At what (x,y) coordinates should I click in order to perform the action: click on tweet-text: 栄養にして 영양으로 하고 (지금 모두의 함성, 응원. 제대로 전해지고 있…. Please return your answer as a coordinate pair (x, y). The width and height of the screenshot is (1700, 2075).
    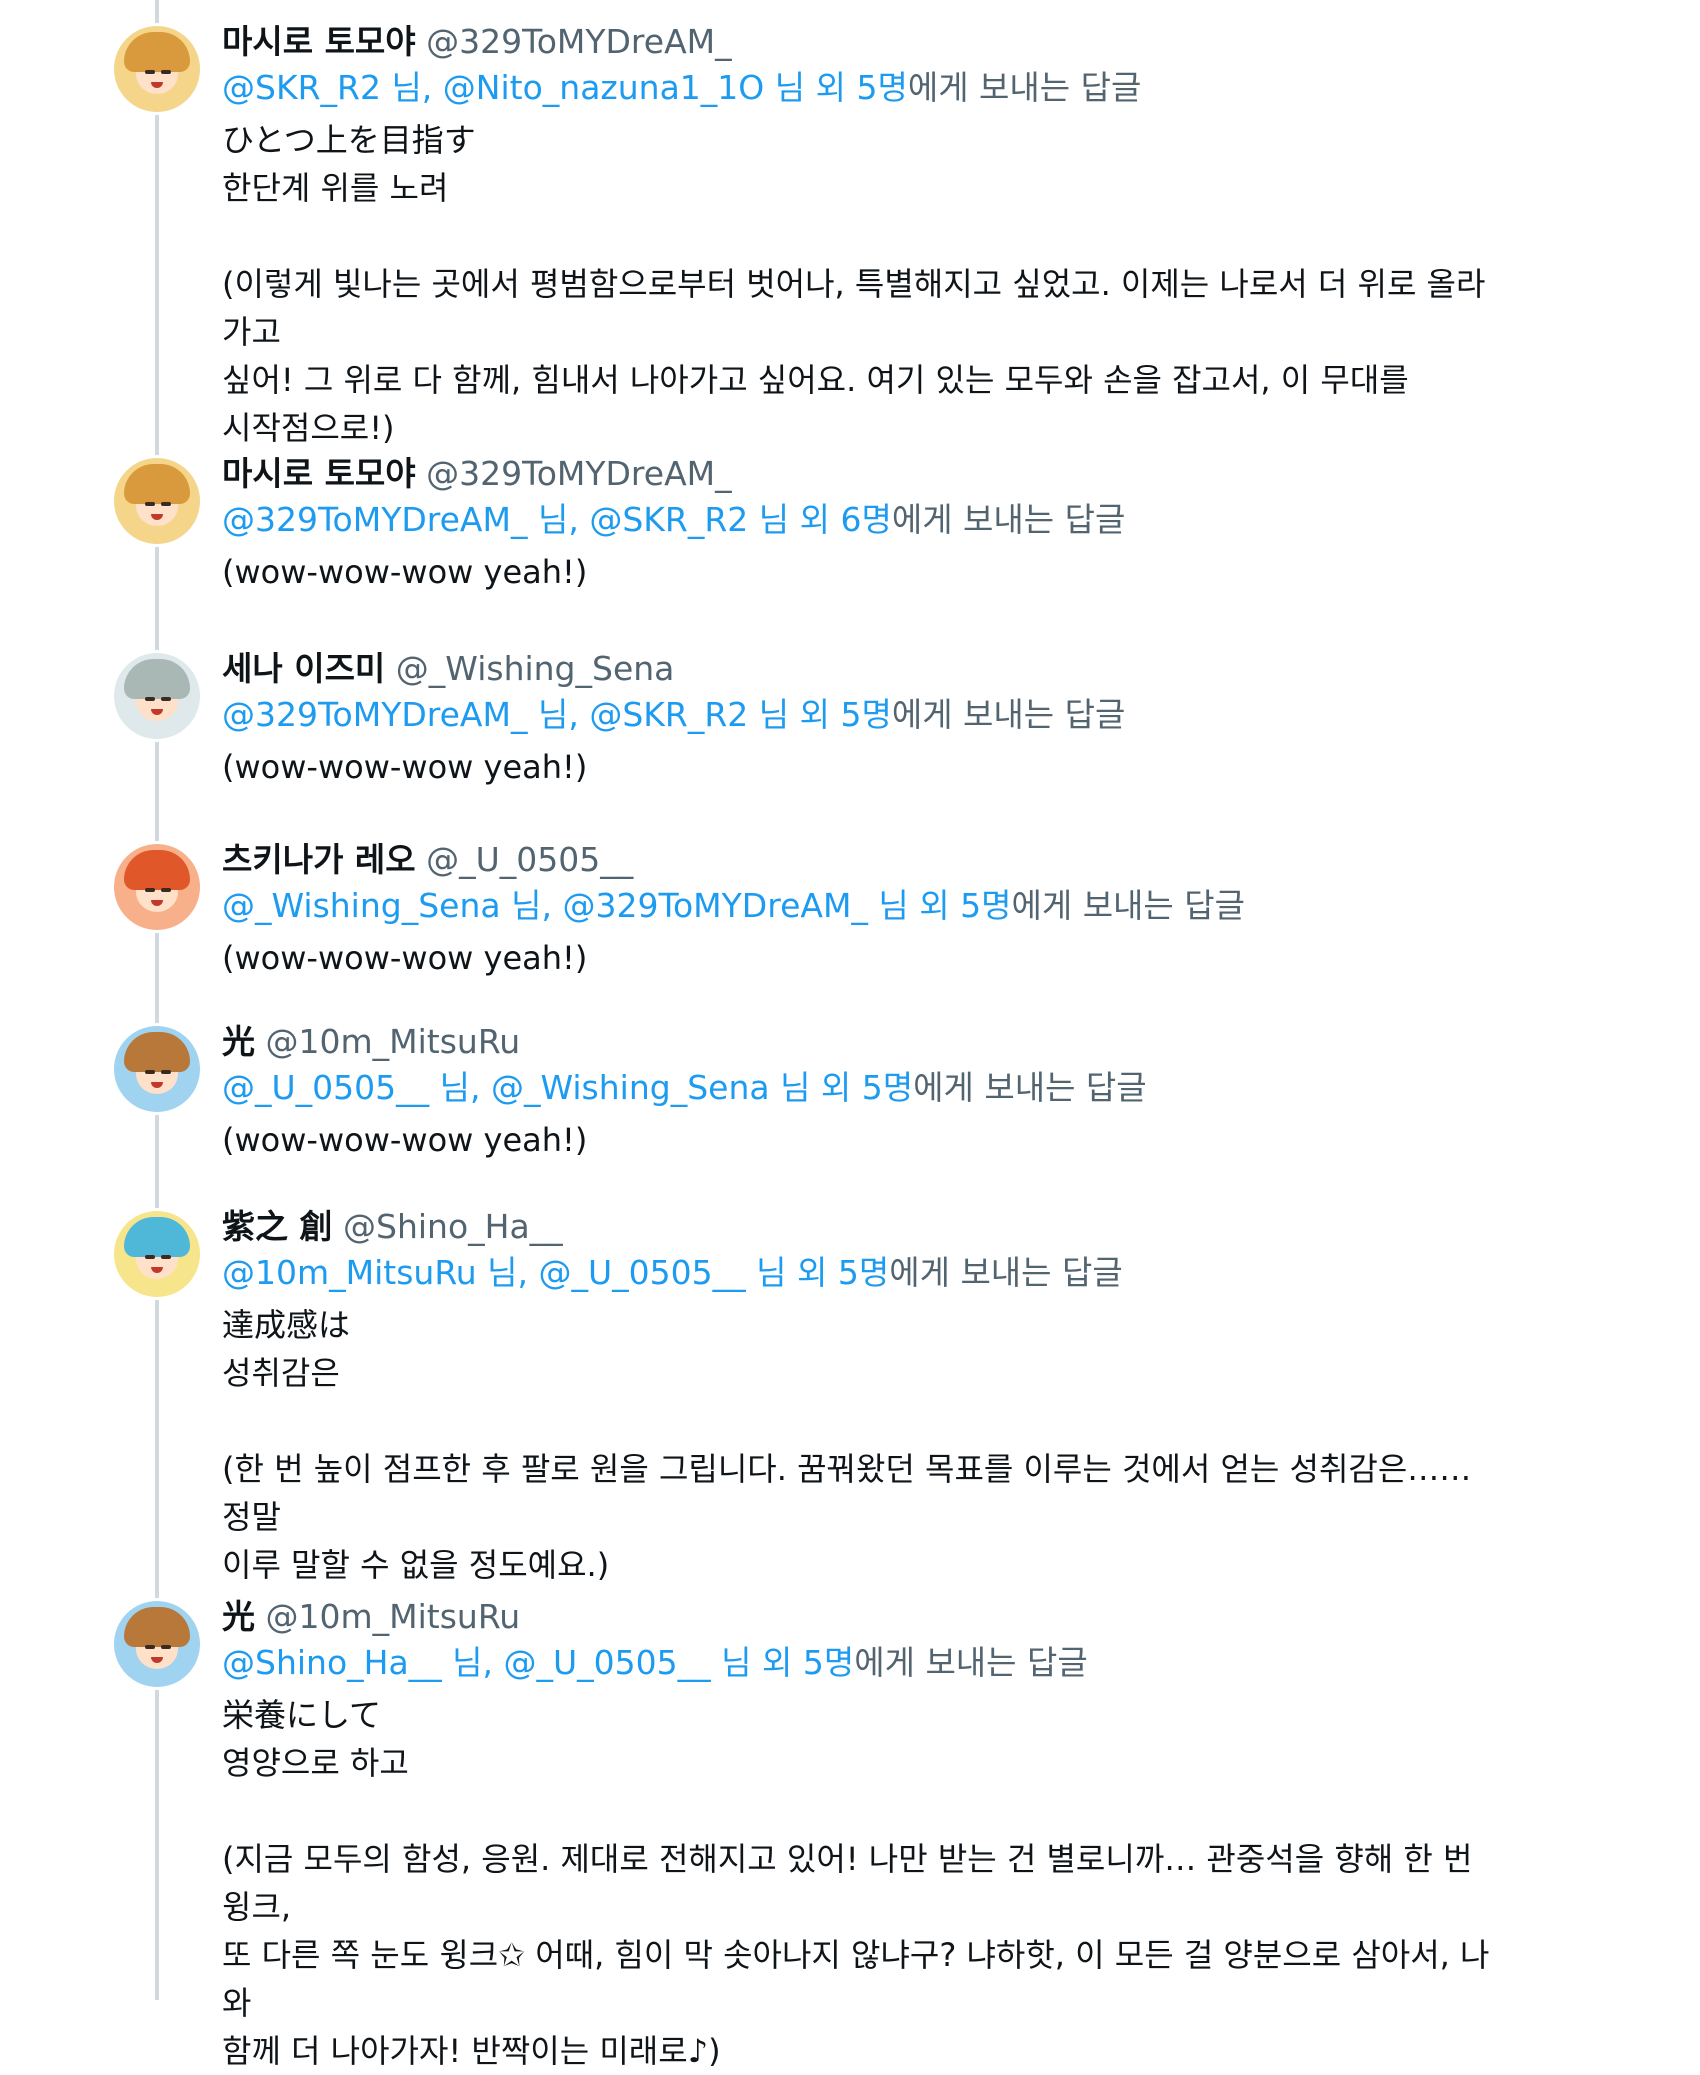
    Looking at the image, I should click on (856, 1883).